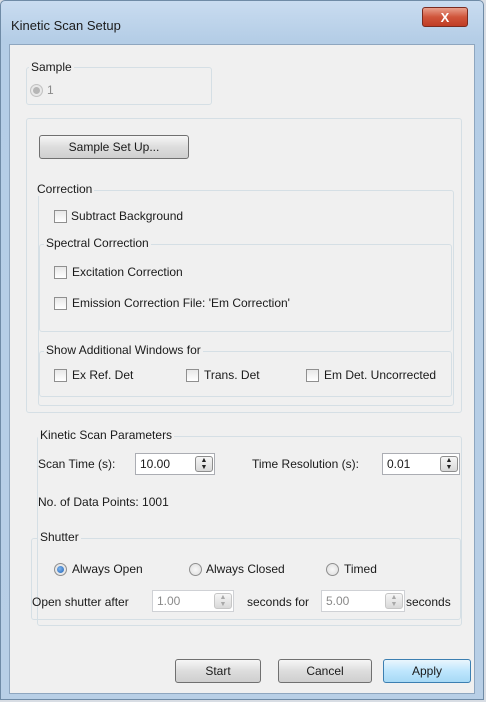 The image size is (486, 702). Describe the element at coordinates (127, 272) in the screenshot. I see `excitation-correction-label: Excitation Correction` at that location.